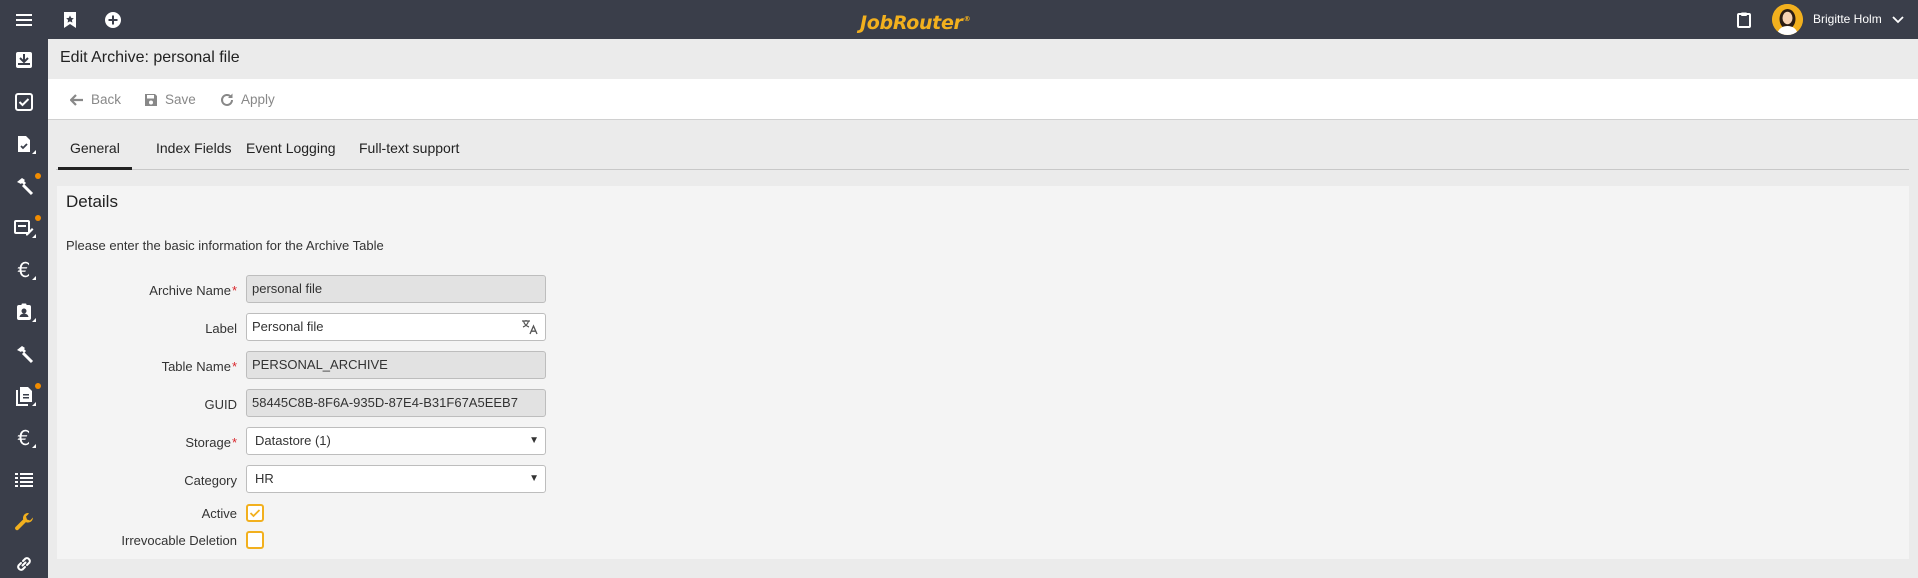  I want to click on label-field-value: Personal file, so click(288, 326).